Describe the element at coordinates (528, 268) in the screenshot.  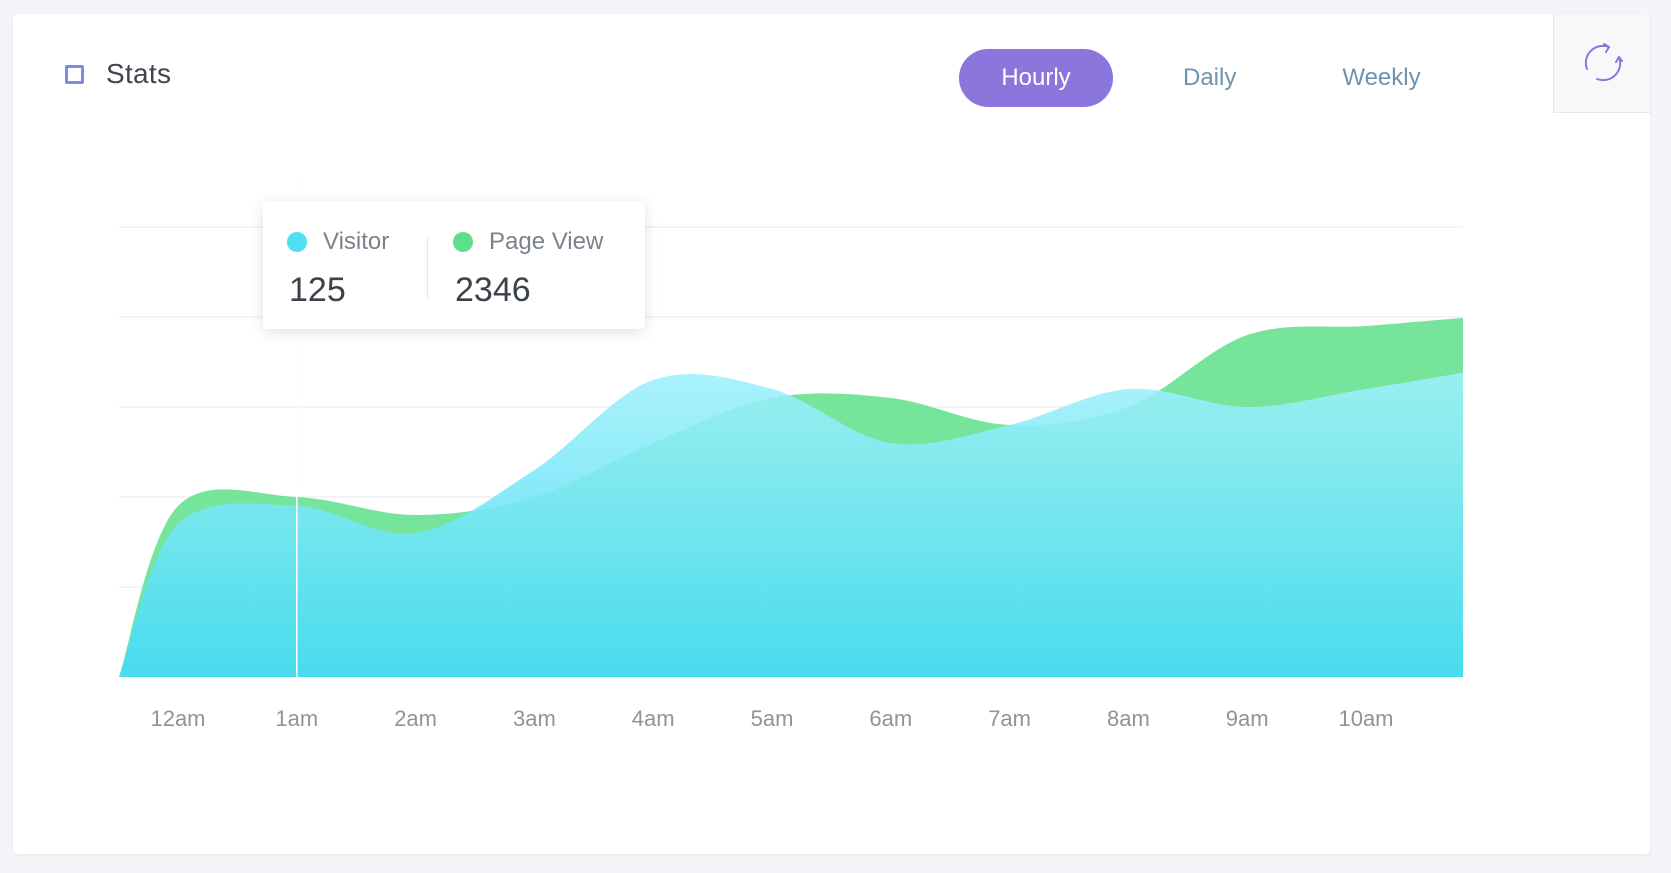
I see `tooltip-page-view: Page View 2346` at that location.